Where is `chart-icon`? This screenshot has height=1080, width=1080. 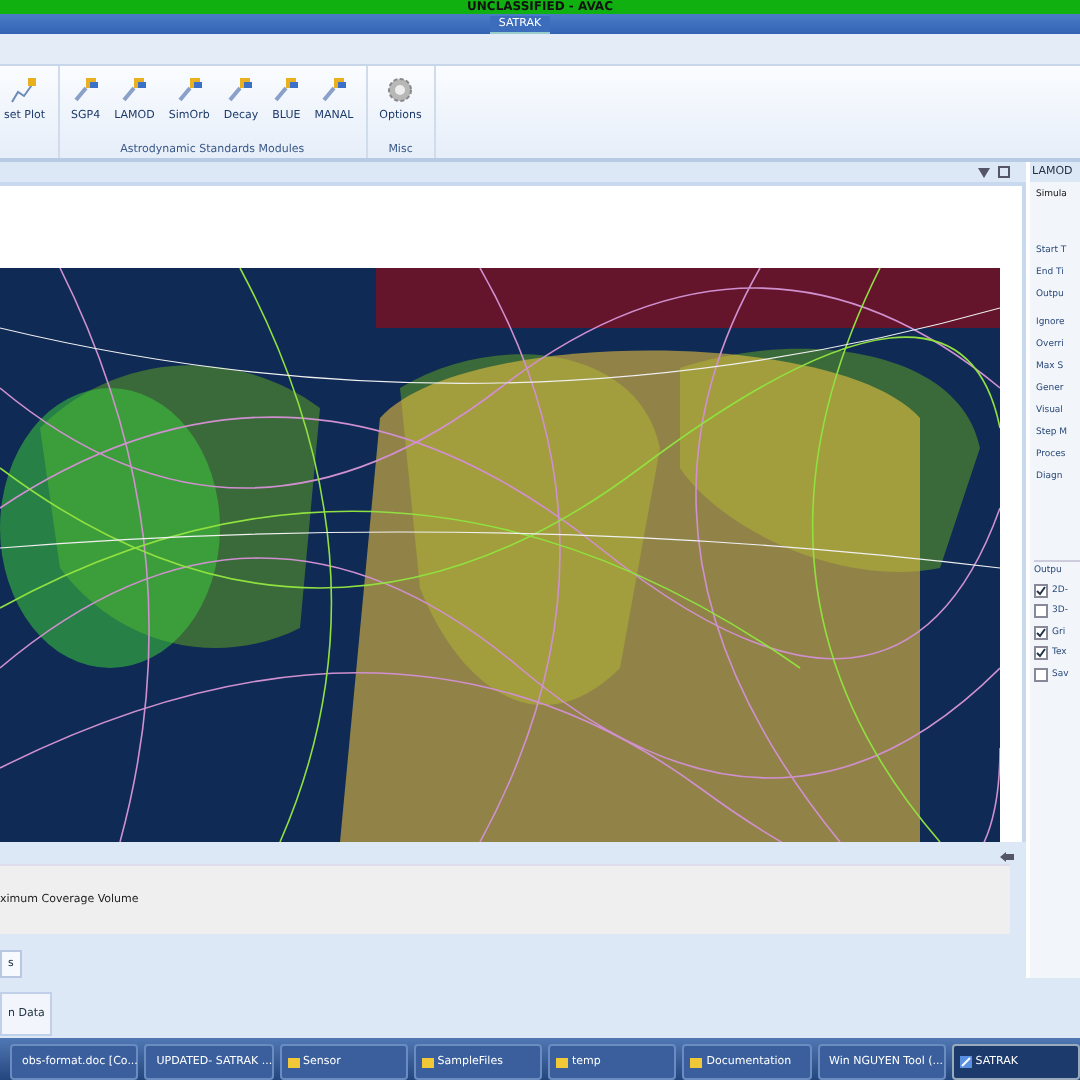 chart-icon is located at coordinates (24, 90).